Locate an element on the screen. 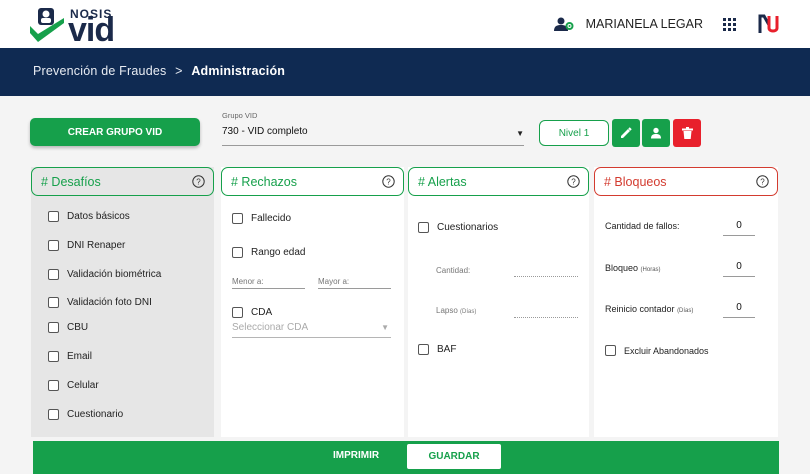 This screenshot has width=810, height=474. cda-select-placeholder: Seleccionar CDA is located at coordinates (270, 327).